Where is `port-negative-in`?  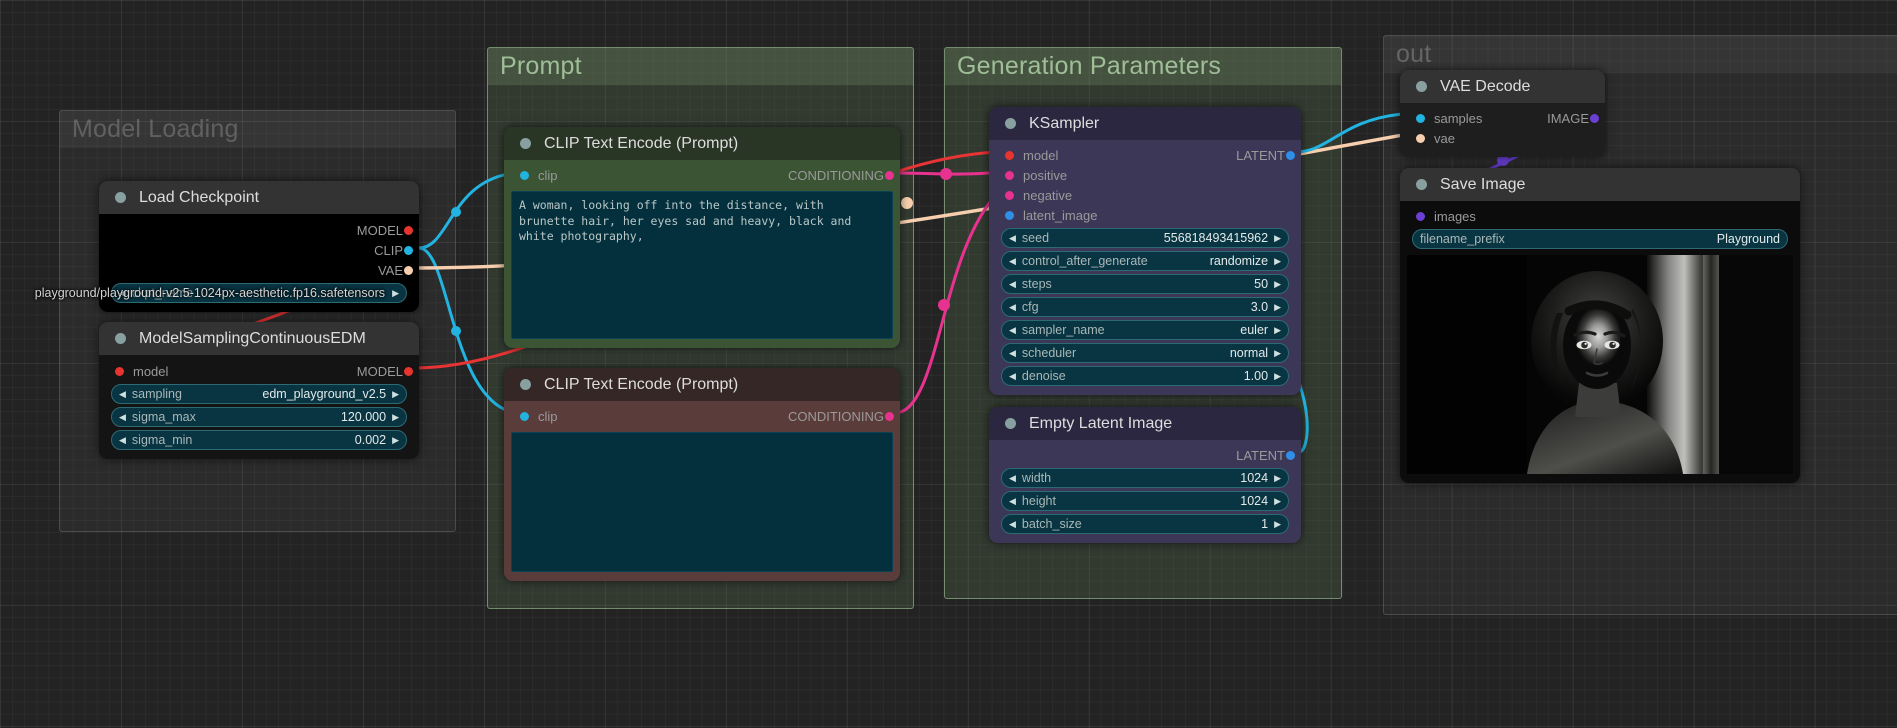
port-negative-in is located at coordinates (1009, 195).